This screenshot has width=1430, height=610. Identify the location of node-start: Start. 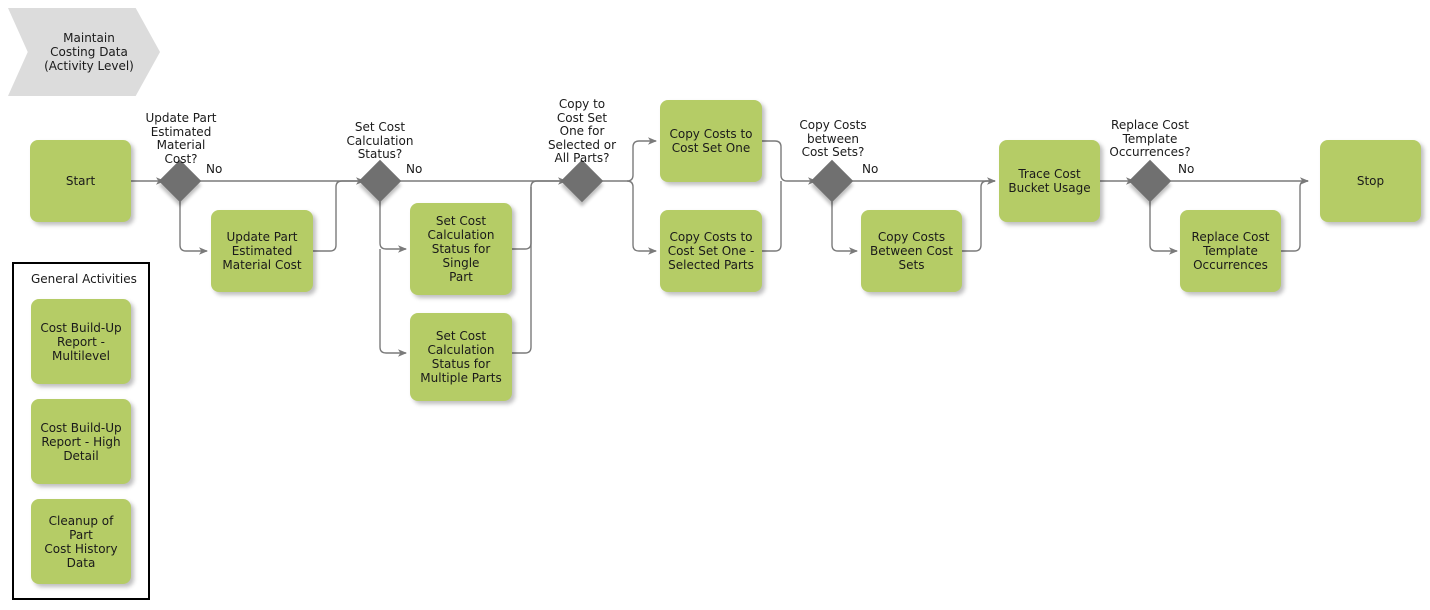
(80, 181).